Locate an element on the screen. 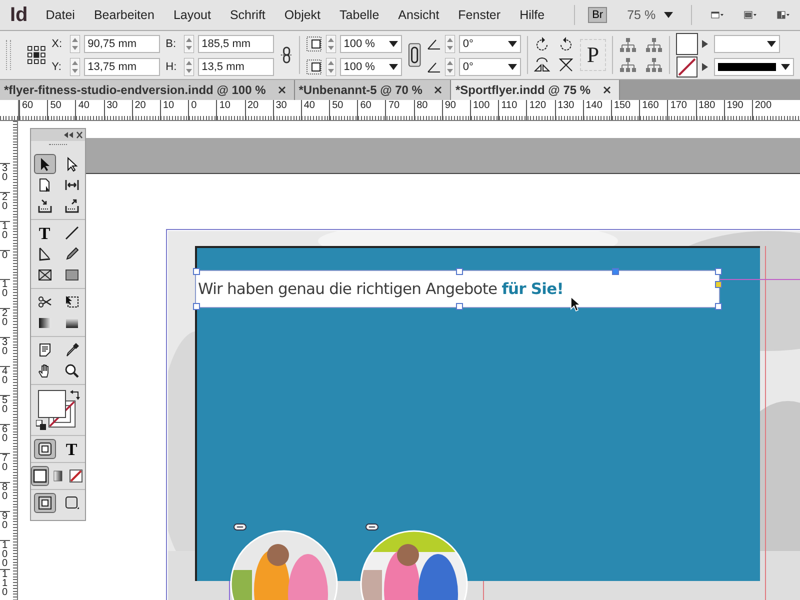 This screenshot has height=600, width=800. position-field: 90,75 mm is located at coordinates (122, 43).